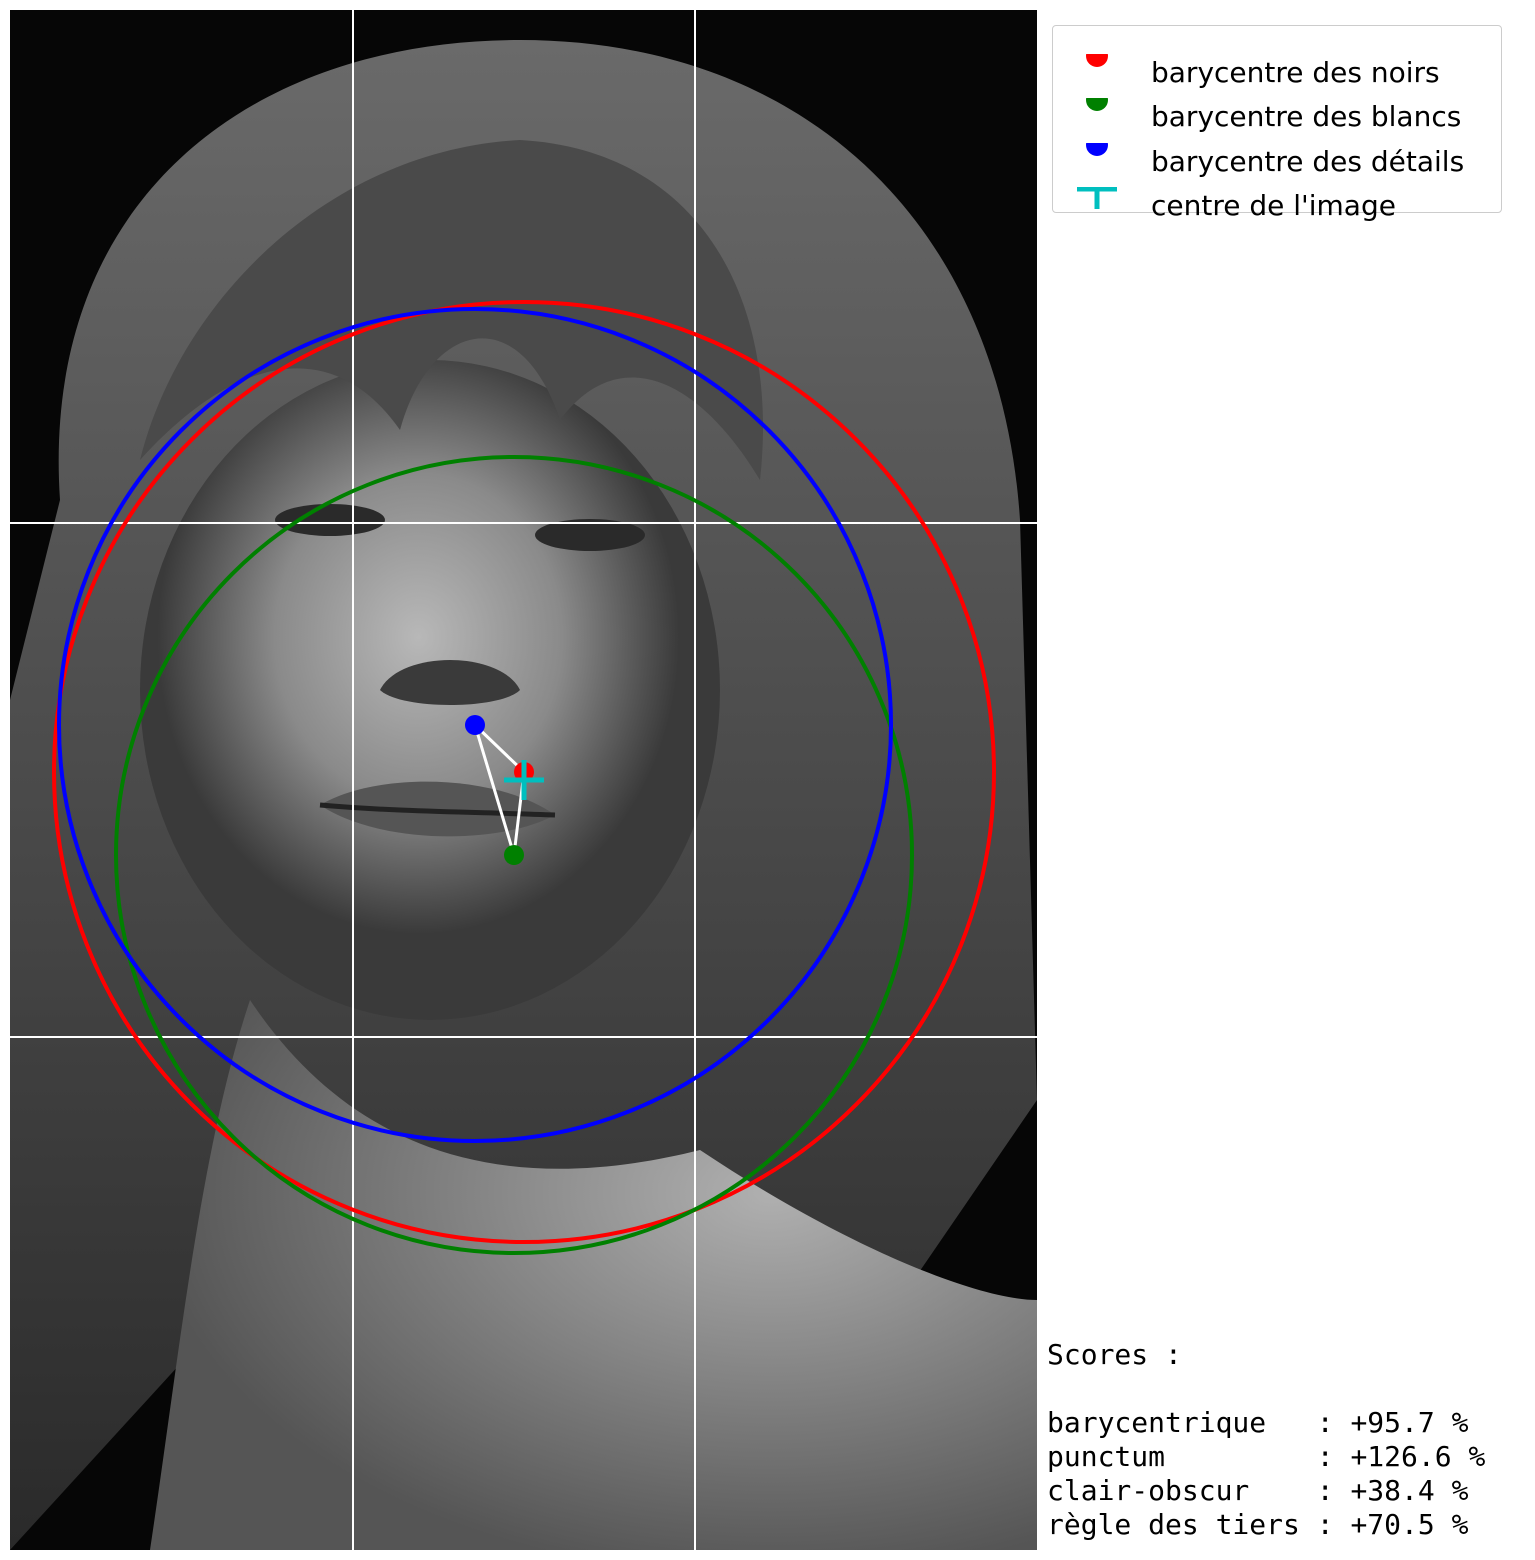 The image size is (1535, 1560). What do you see at coordinates (514, 855) in the screenshot?
I see `blancs-barycentre-point` at bounding box center [514, 855].